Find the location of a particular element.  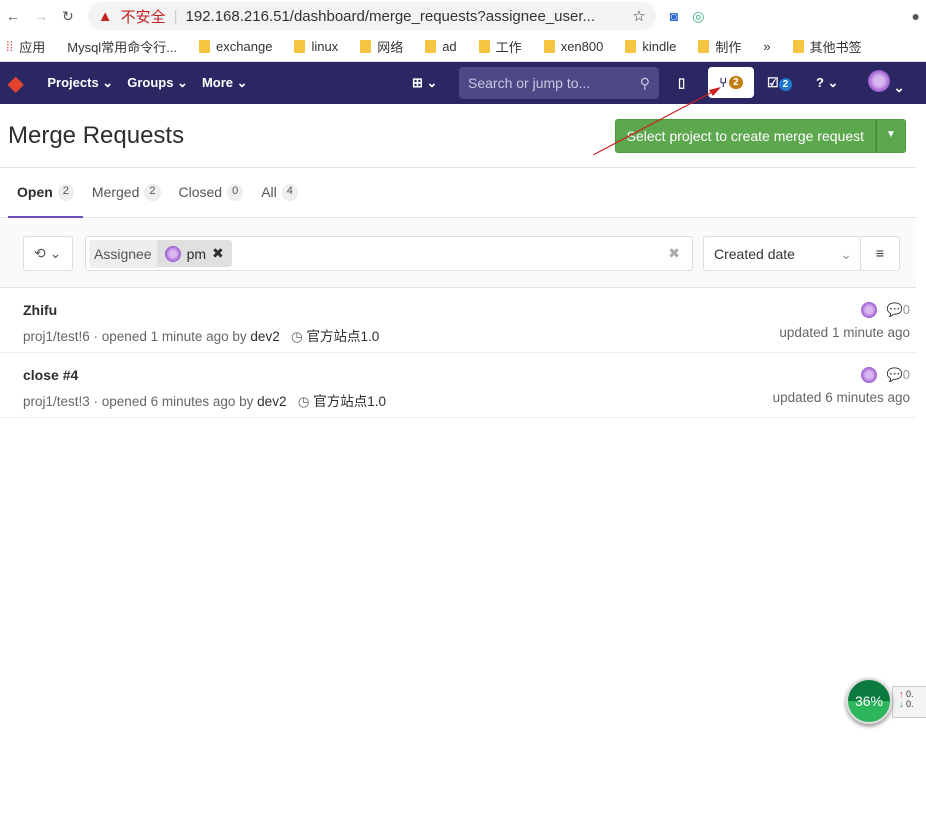

merge-requests-button: ⑂ 2 is located at coordinates (731, 82).